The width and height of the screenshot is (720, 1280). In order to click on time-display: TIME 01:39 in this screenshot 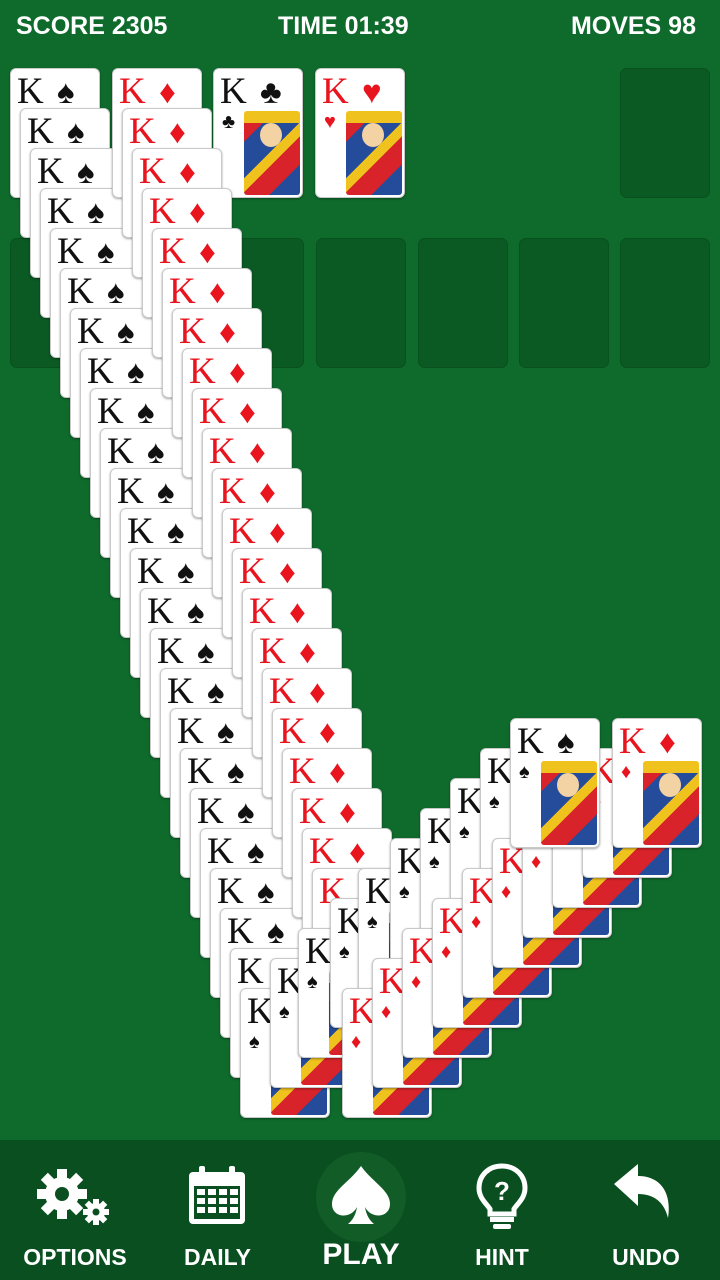, I will do `click(343, 26)`.